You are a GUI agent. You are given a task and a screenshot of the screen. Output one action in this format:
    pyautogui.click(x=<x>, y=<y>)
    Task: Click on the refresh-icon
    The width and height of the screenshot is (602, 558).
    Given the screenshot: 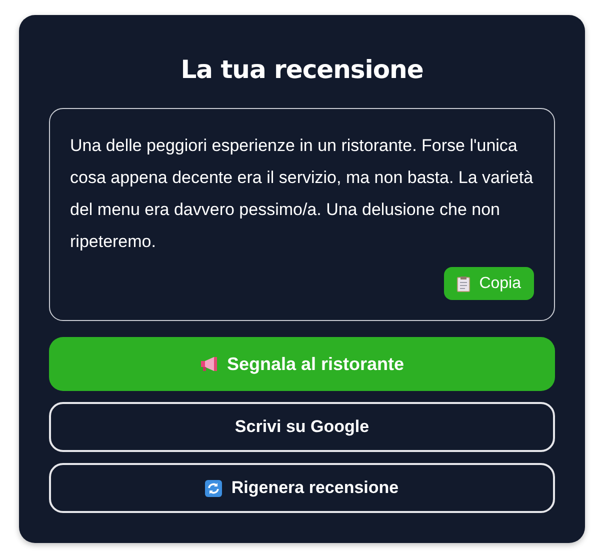 What is the action you would take?
    pyautogui.click(x=213, y=488)
    